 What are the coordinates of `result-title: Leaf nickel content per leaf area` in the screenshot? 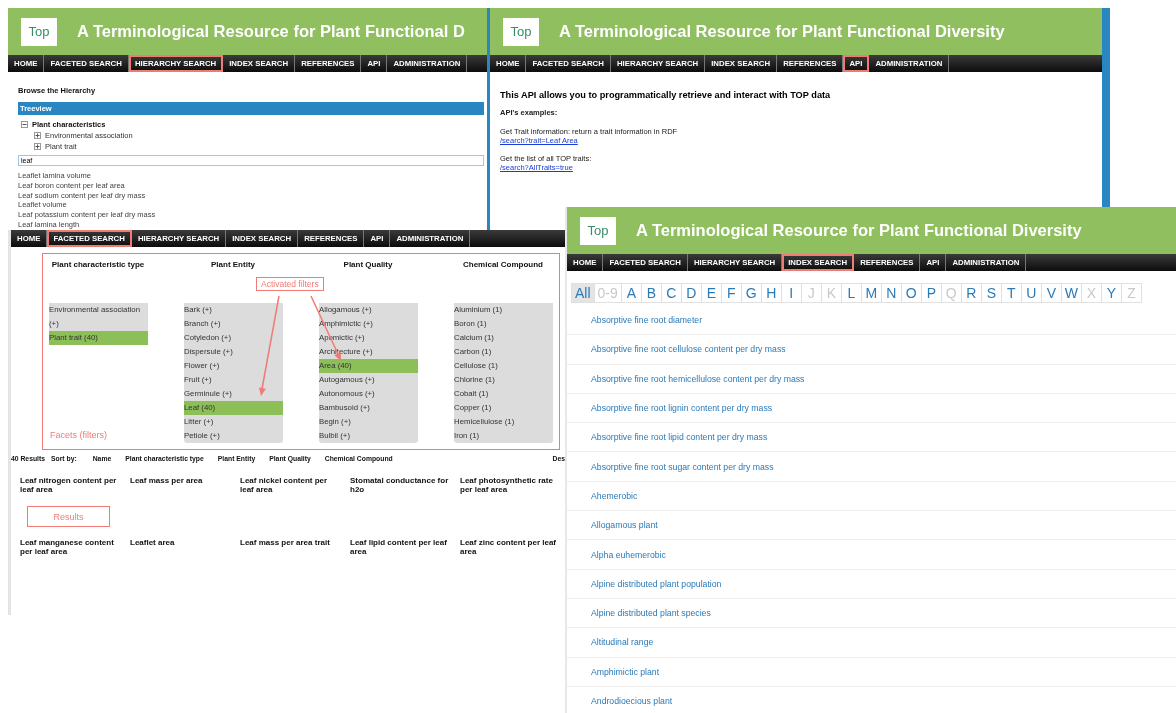 It's located at (295, 485).